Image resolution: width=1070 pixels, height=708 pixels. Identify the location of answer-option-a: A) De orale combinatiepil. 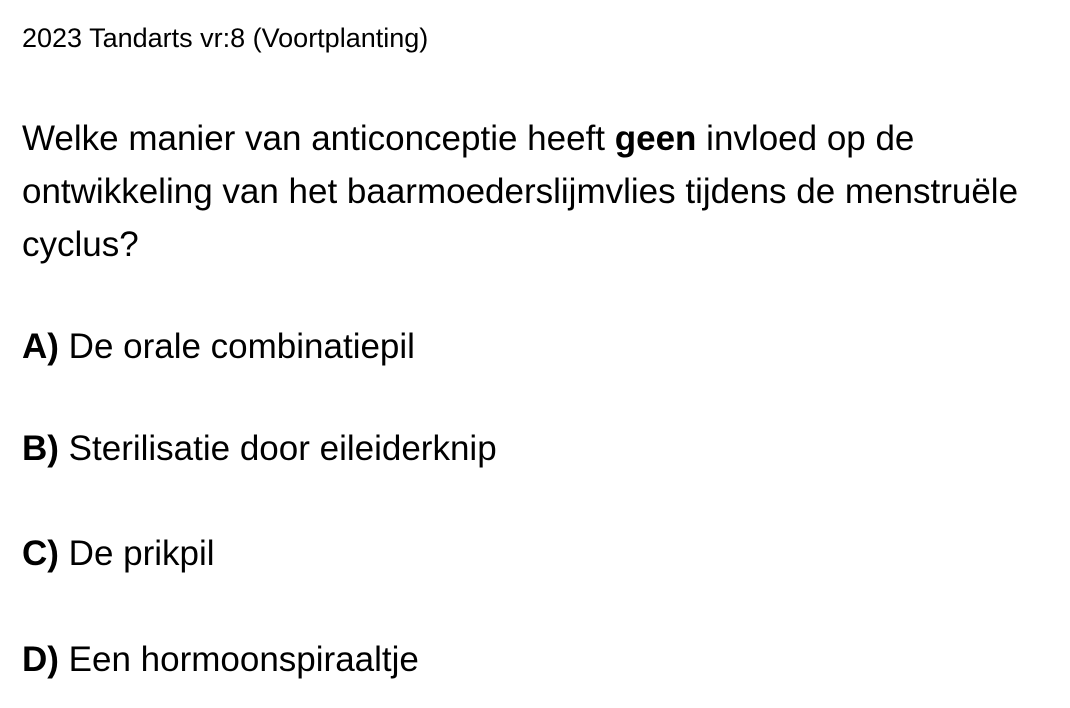
(218, 347).